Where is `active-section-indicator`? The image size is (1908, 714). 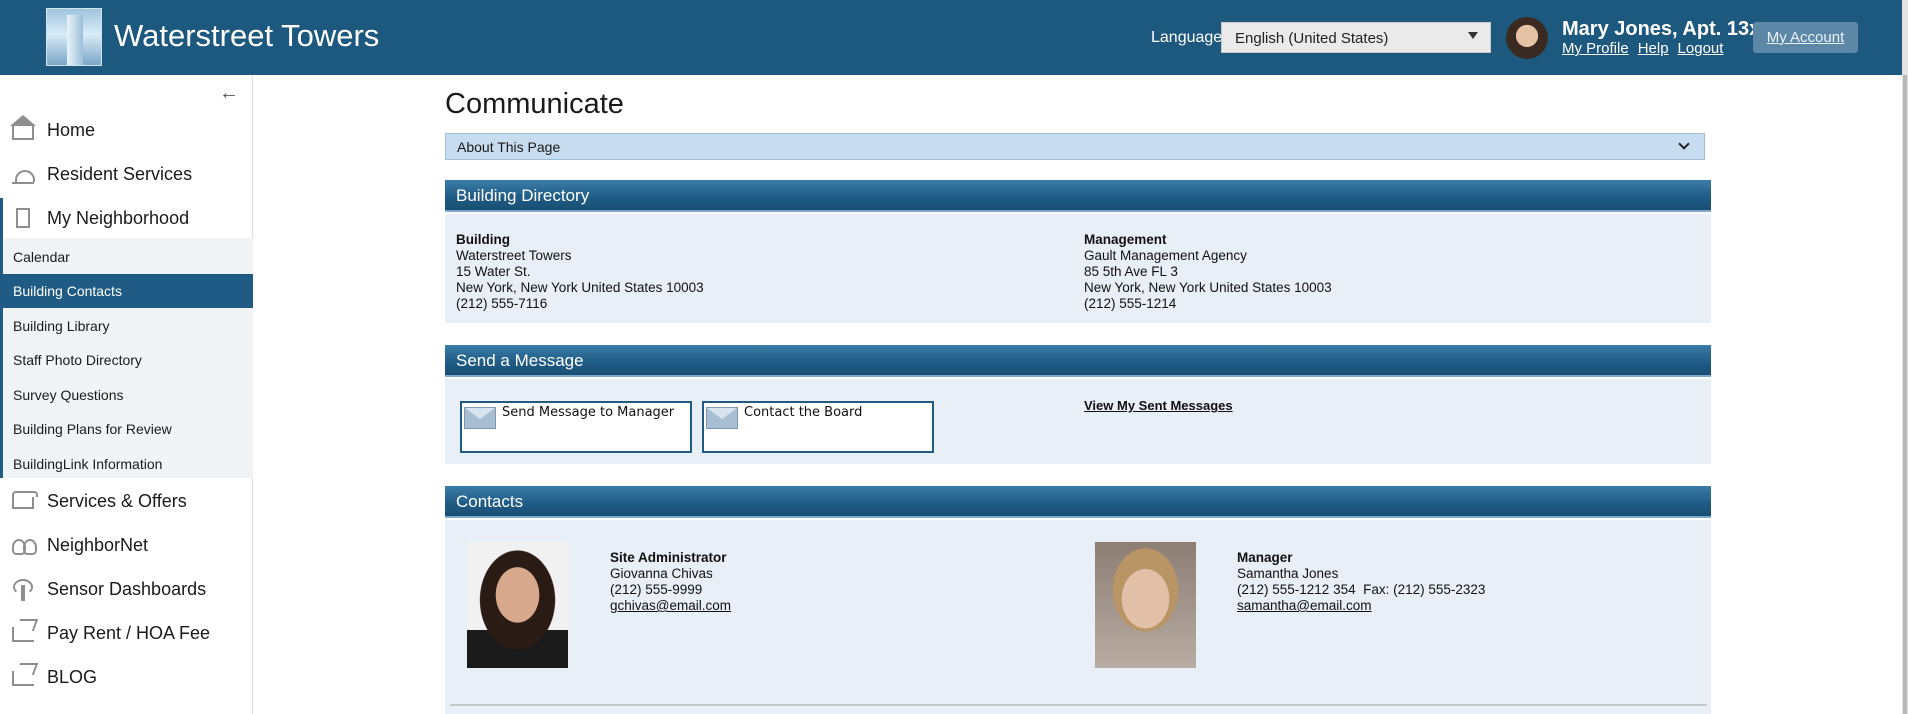 active-section-indicator is located at coordinates (1, 338).